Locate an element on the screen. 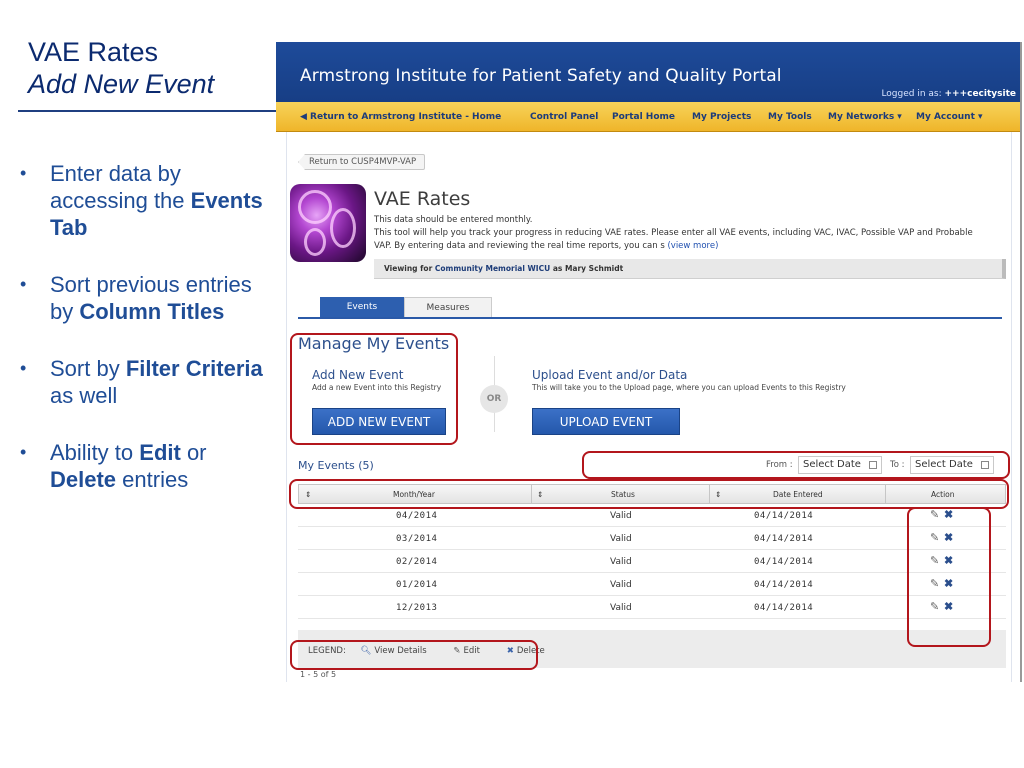  nav-return-home: ◀ Return to Armstrong Institute - Home is located at coordinates (400, 117).